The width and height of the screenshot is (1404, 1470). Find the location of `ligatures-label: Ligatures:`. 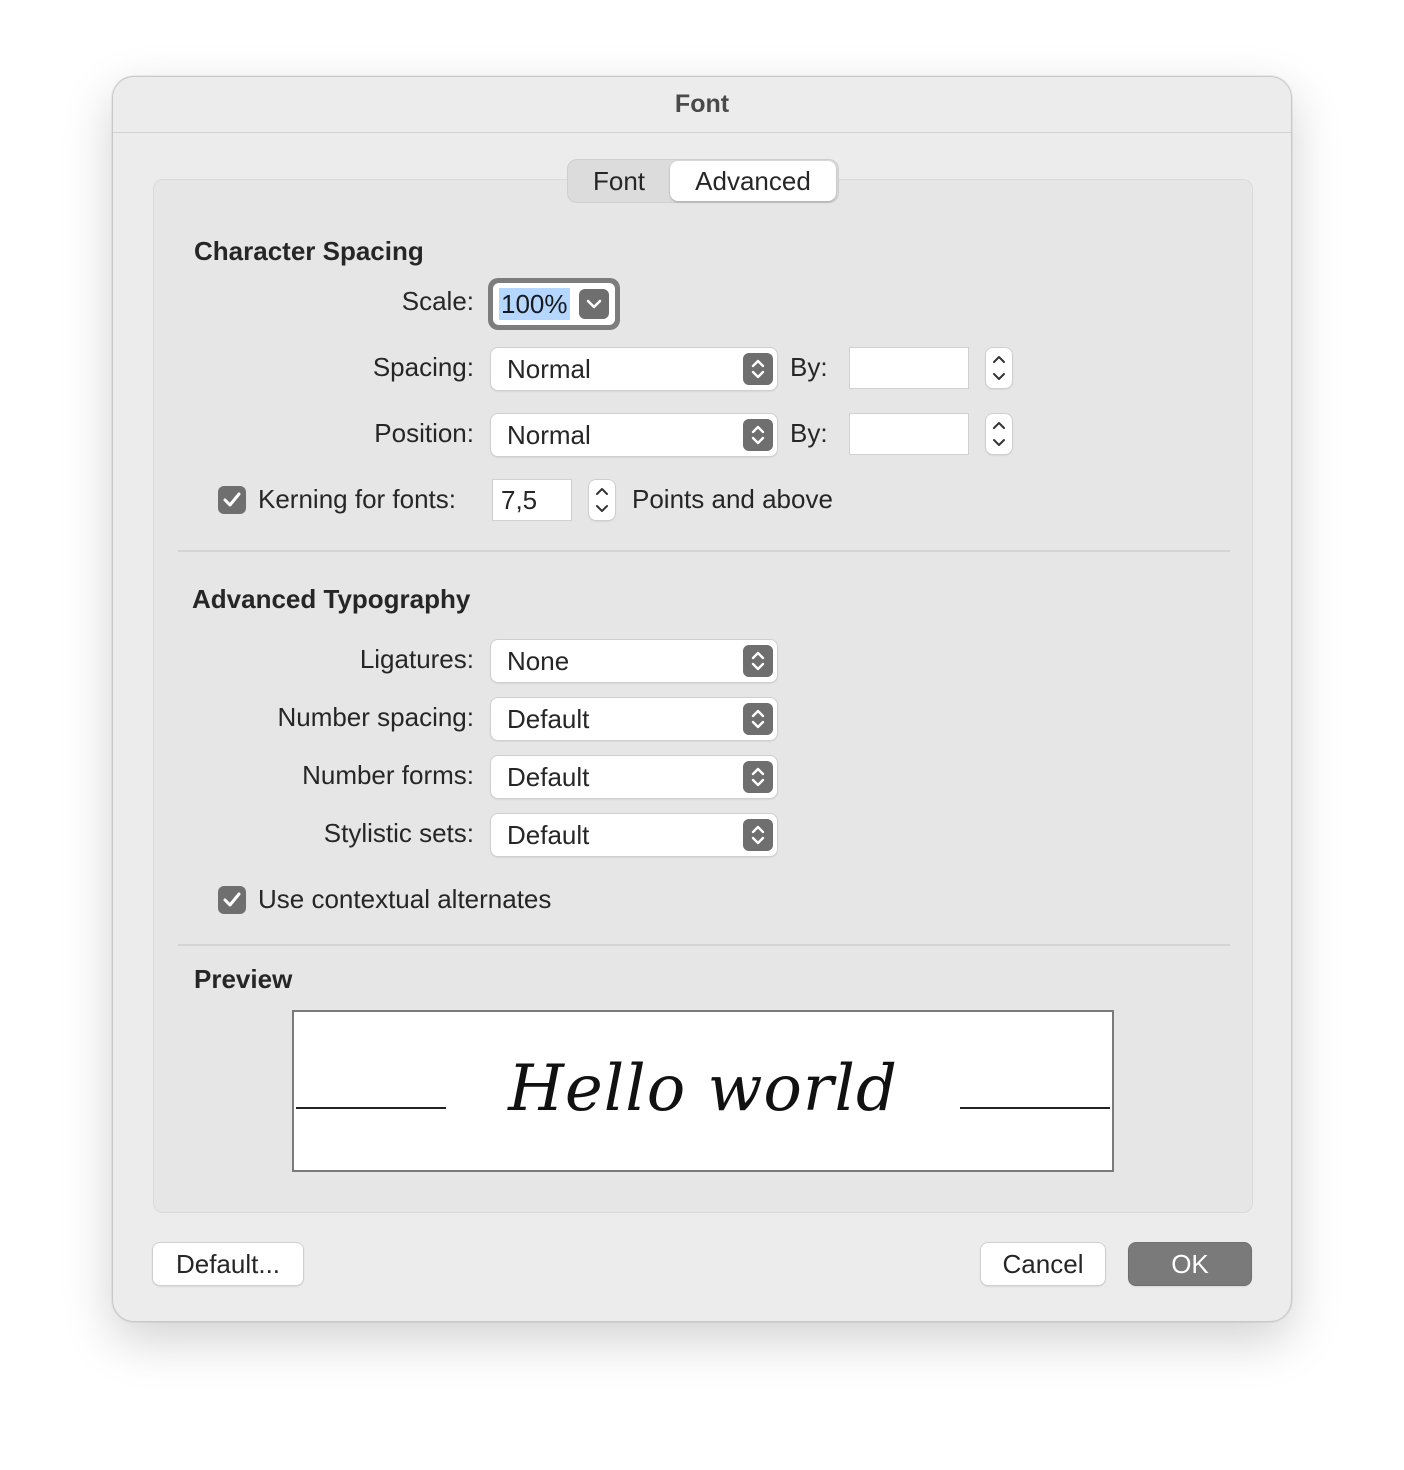

ligatures-label: Ligatures: is located at coordinates (416, 659).